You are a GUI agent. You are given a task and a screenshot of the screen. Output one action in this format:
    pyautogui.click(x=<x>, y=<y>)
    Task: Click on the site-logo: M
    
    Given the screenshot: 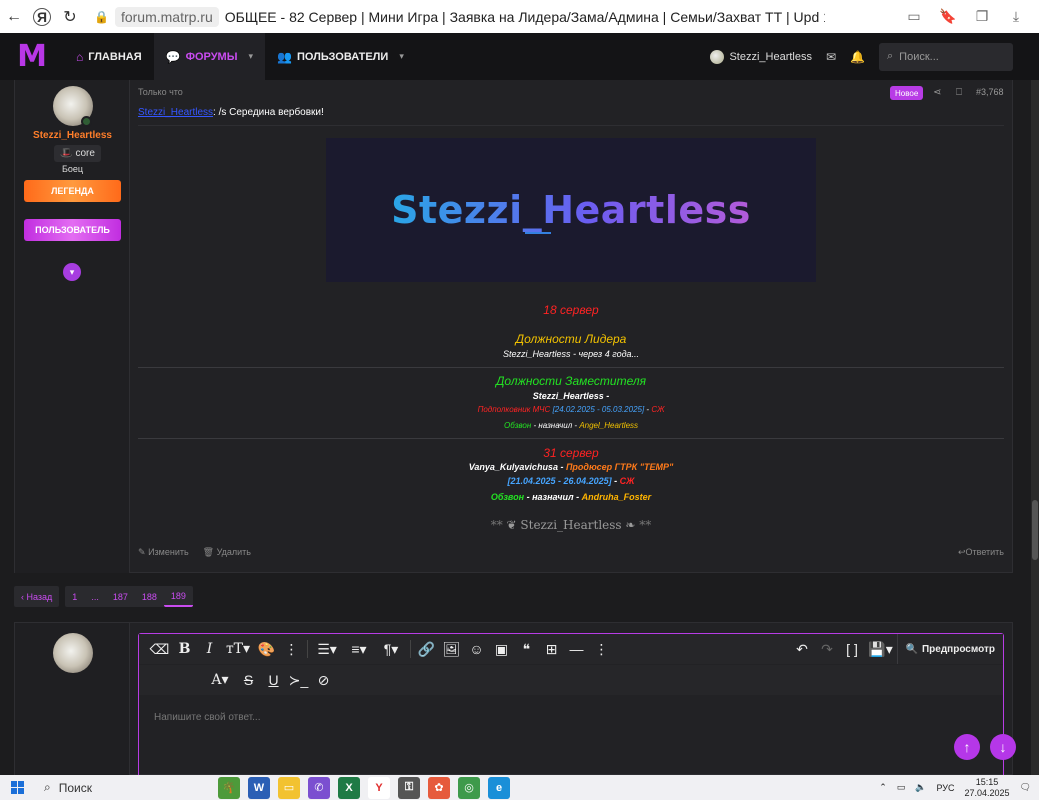 What is the action you would take?
    pyautogui.click(x=32, y=56)
    